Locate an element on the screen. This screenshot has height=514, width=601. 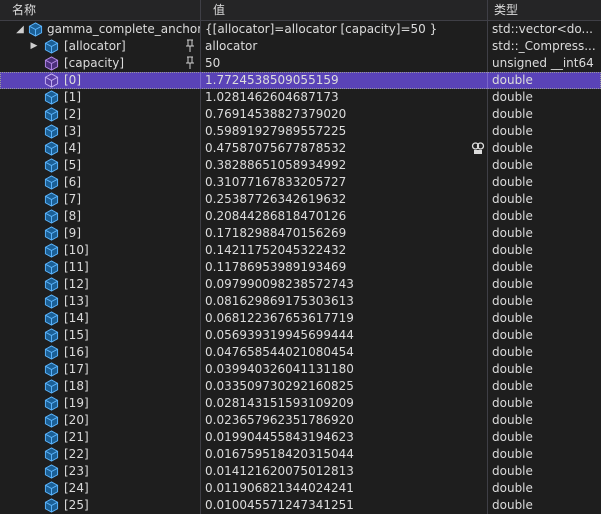
name-cell: ◢ gamma_complete_anchor is located at coordinates (100, 29).